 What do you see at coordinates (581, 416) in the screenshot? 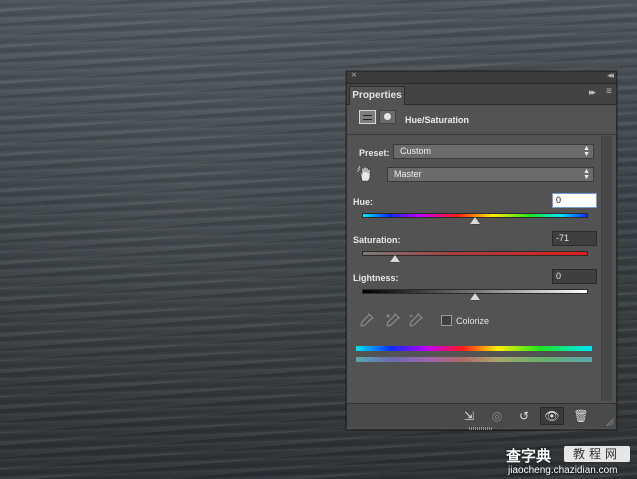
I see `trash-icon: 🗑` at bounding box center [581, 416].